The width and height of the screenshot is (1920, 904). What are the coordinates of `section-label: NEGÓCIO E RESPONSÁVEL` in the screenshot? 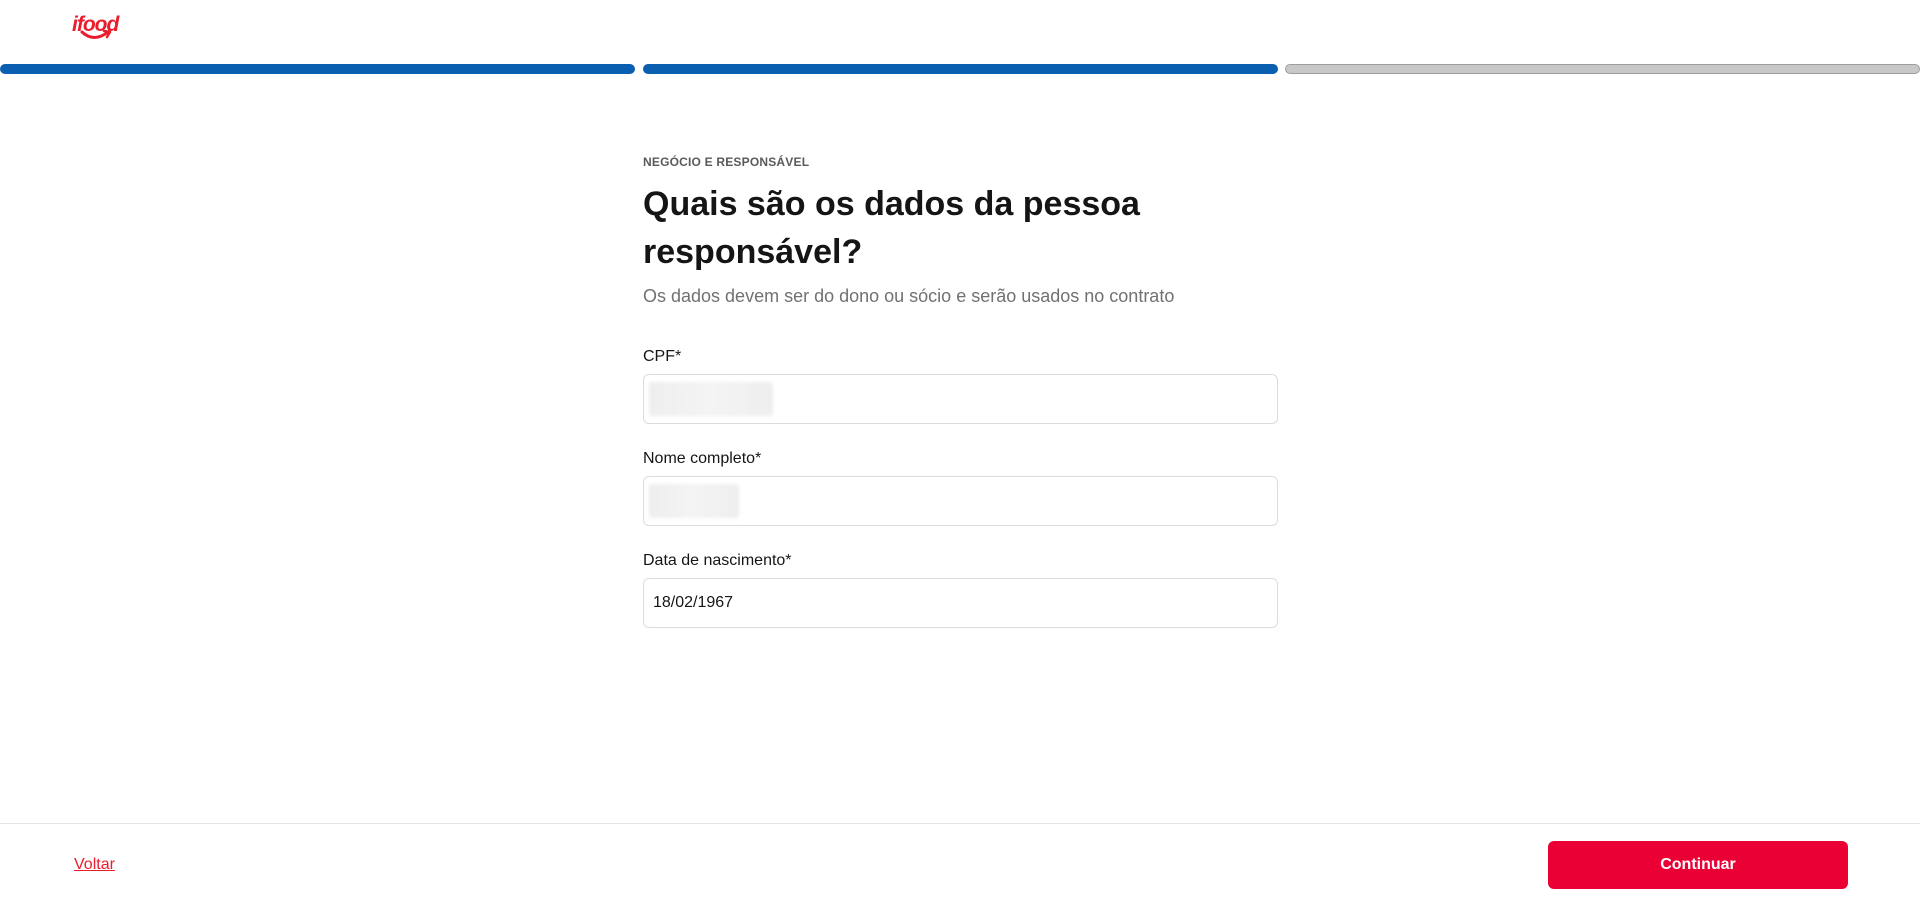 It's located at (726, 162).